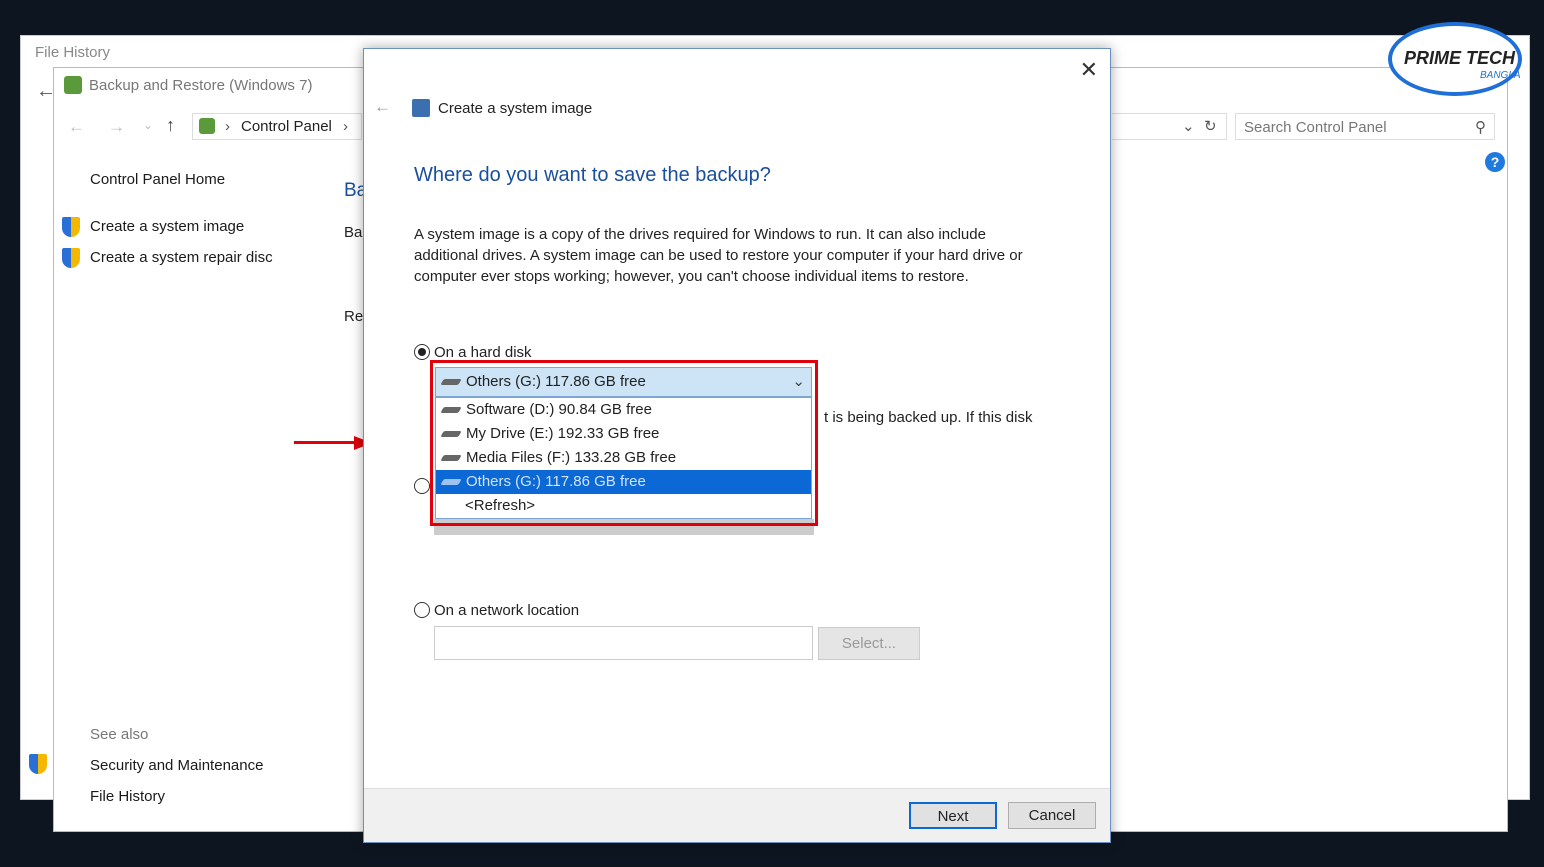  What do you see at coordinates (354, 316) in the screenshot?
I see `content-fragment: Re` at bounding box center [354, 316].